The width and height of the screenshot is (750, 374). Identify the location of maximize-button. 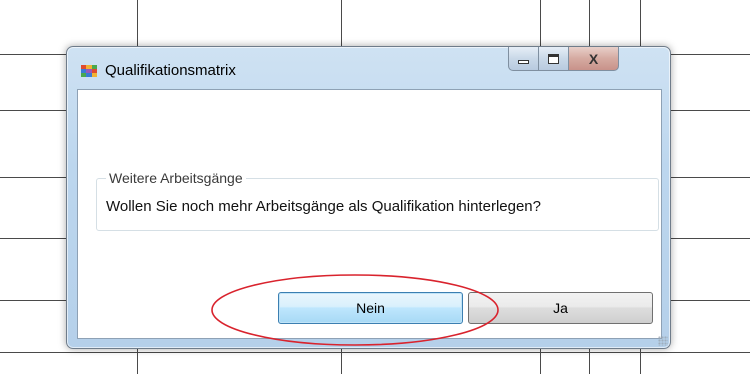
(554, 59).